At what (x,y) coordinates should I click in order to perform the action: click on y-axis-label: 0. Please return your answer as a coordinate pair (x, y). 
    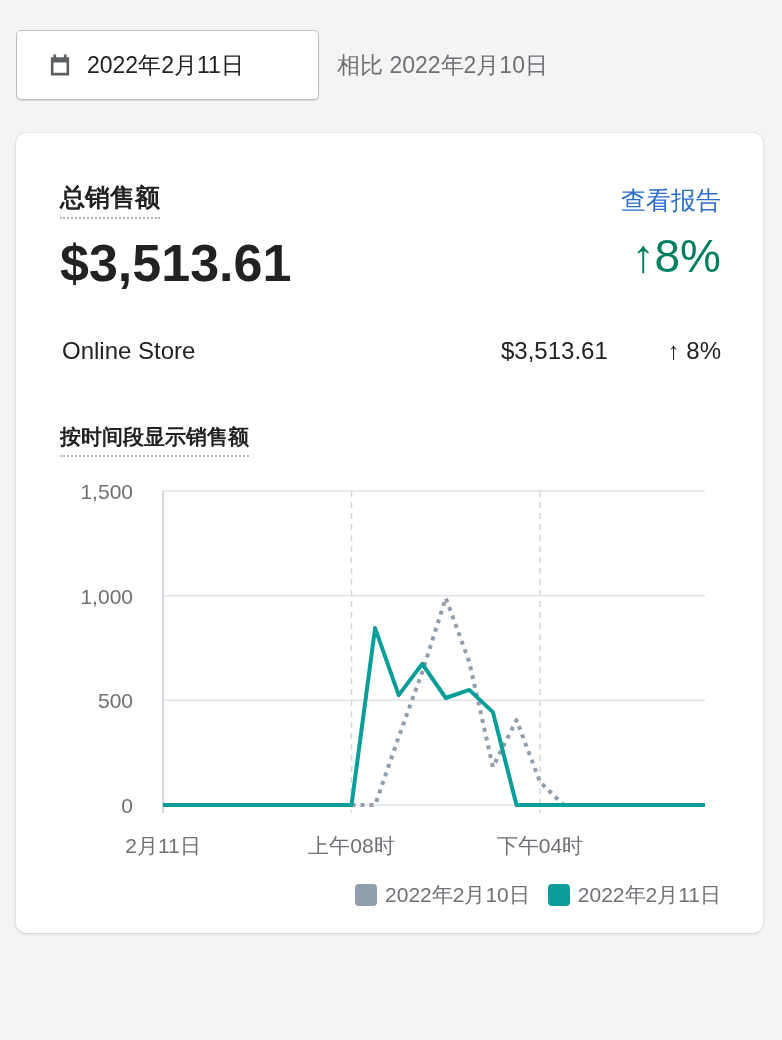
    Looking at the image, I should click on (127, 805).